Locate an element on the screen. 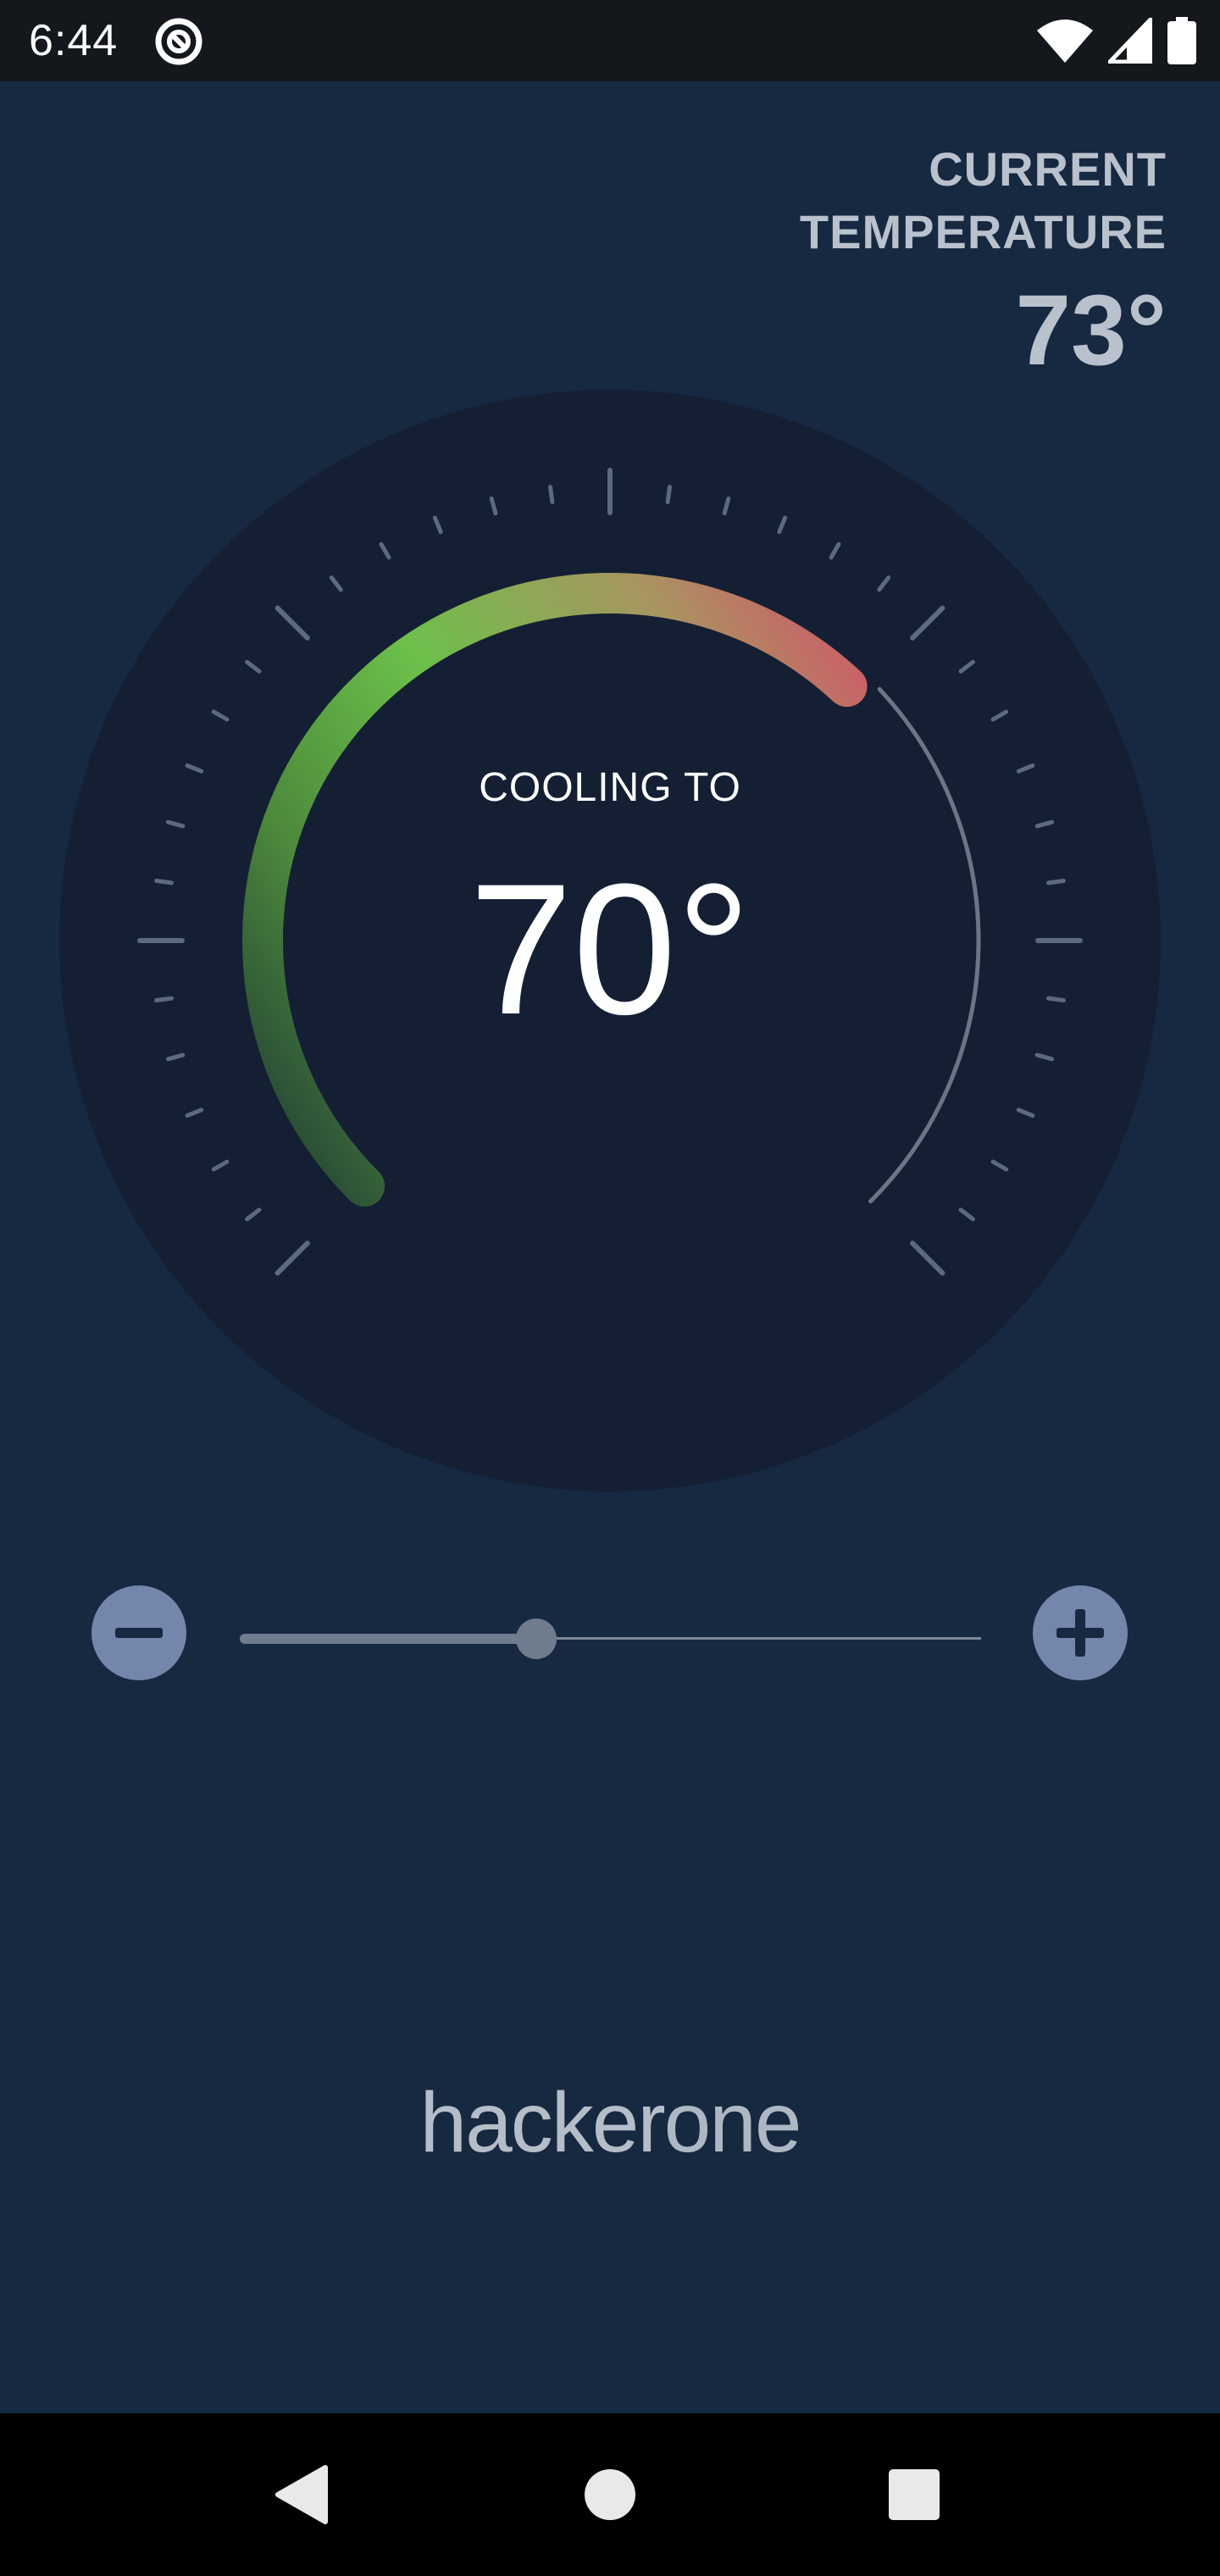  recents-icon is located at coordinates (914, 2494).